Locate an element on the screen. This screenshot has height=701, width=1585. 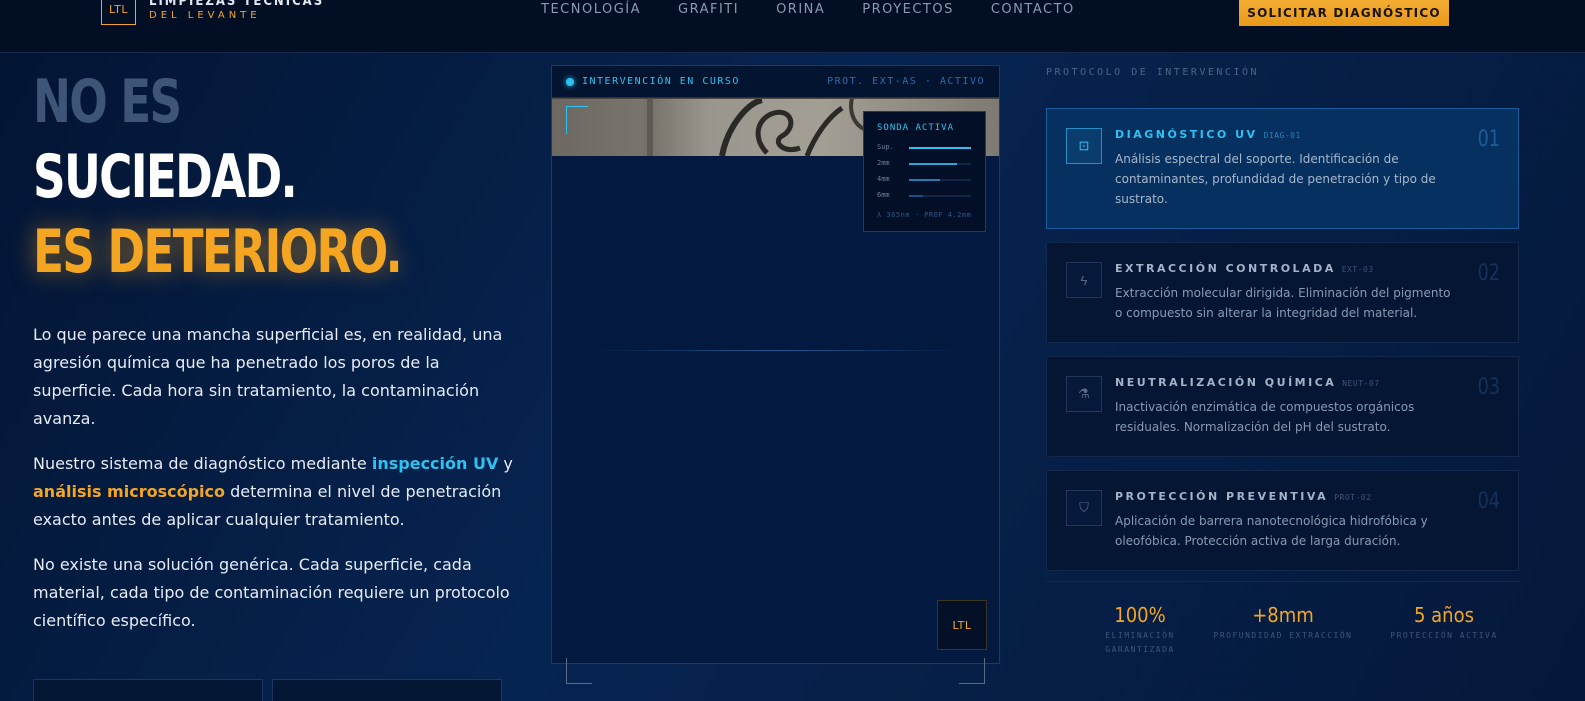
protocol-step-number: 01 is located at coordinates (1488, 139).